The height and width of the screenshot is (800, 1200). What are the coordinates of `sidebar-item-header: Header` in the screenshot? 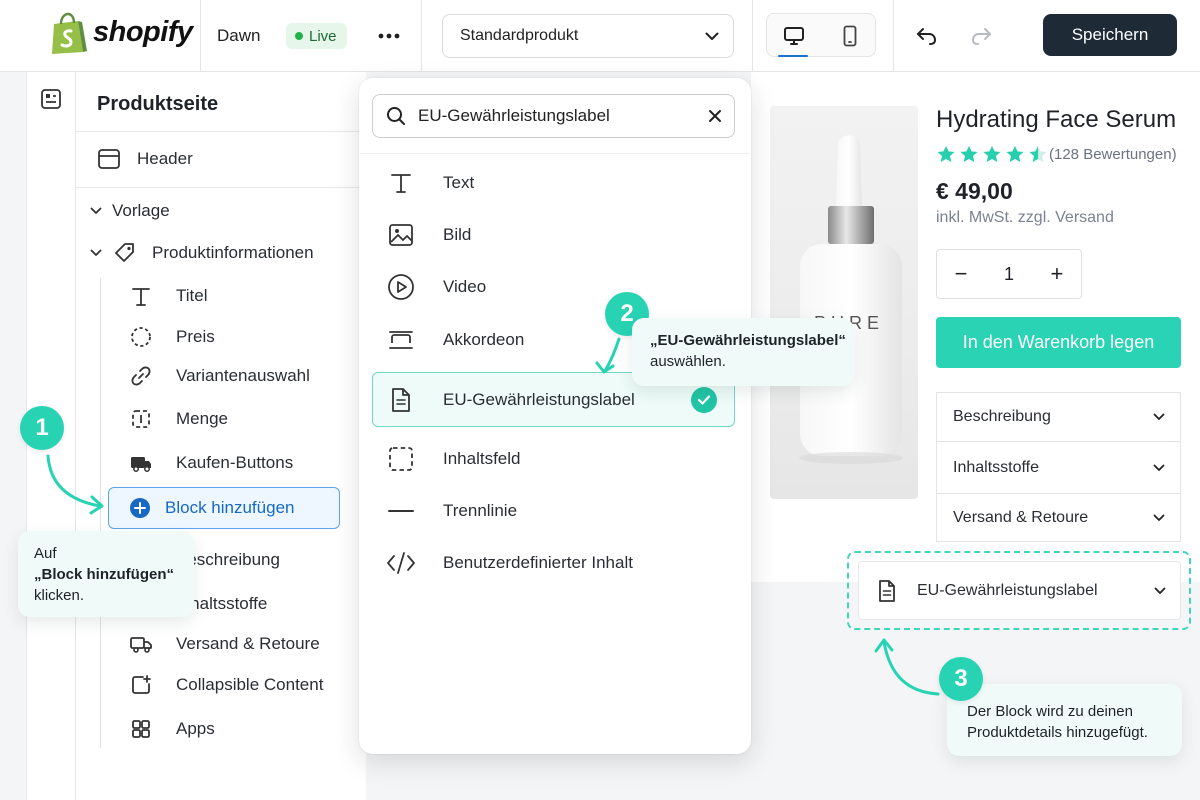 It's located at (144, 159).